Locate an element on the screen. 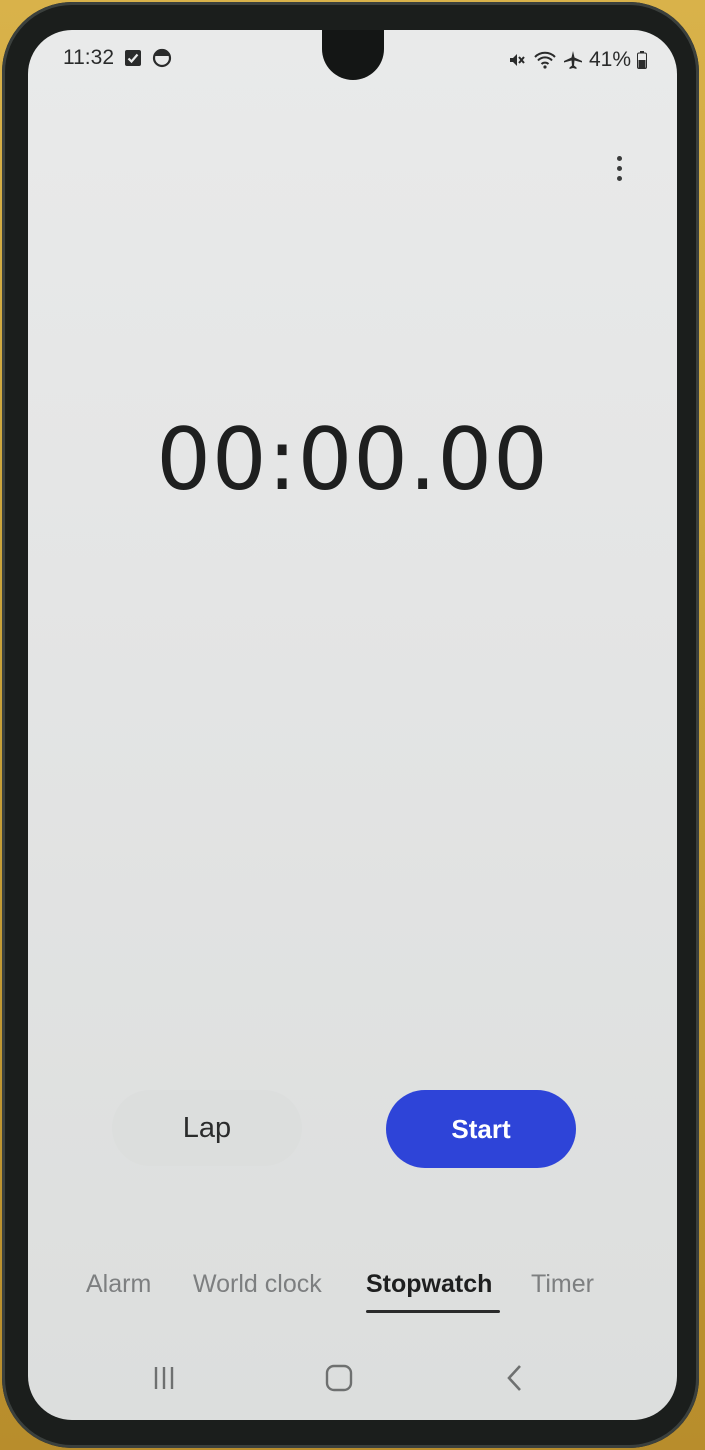 The width and height of the screenshot is (705, 1450). tab-timer: Timer is located at coordinates (562, 1284).